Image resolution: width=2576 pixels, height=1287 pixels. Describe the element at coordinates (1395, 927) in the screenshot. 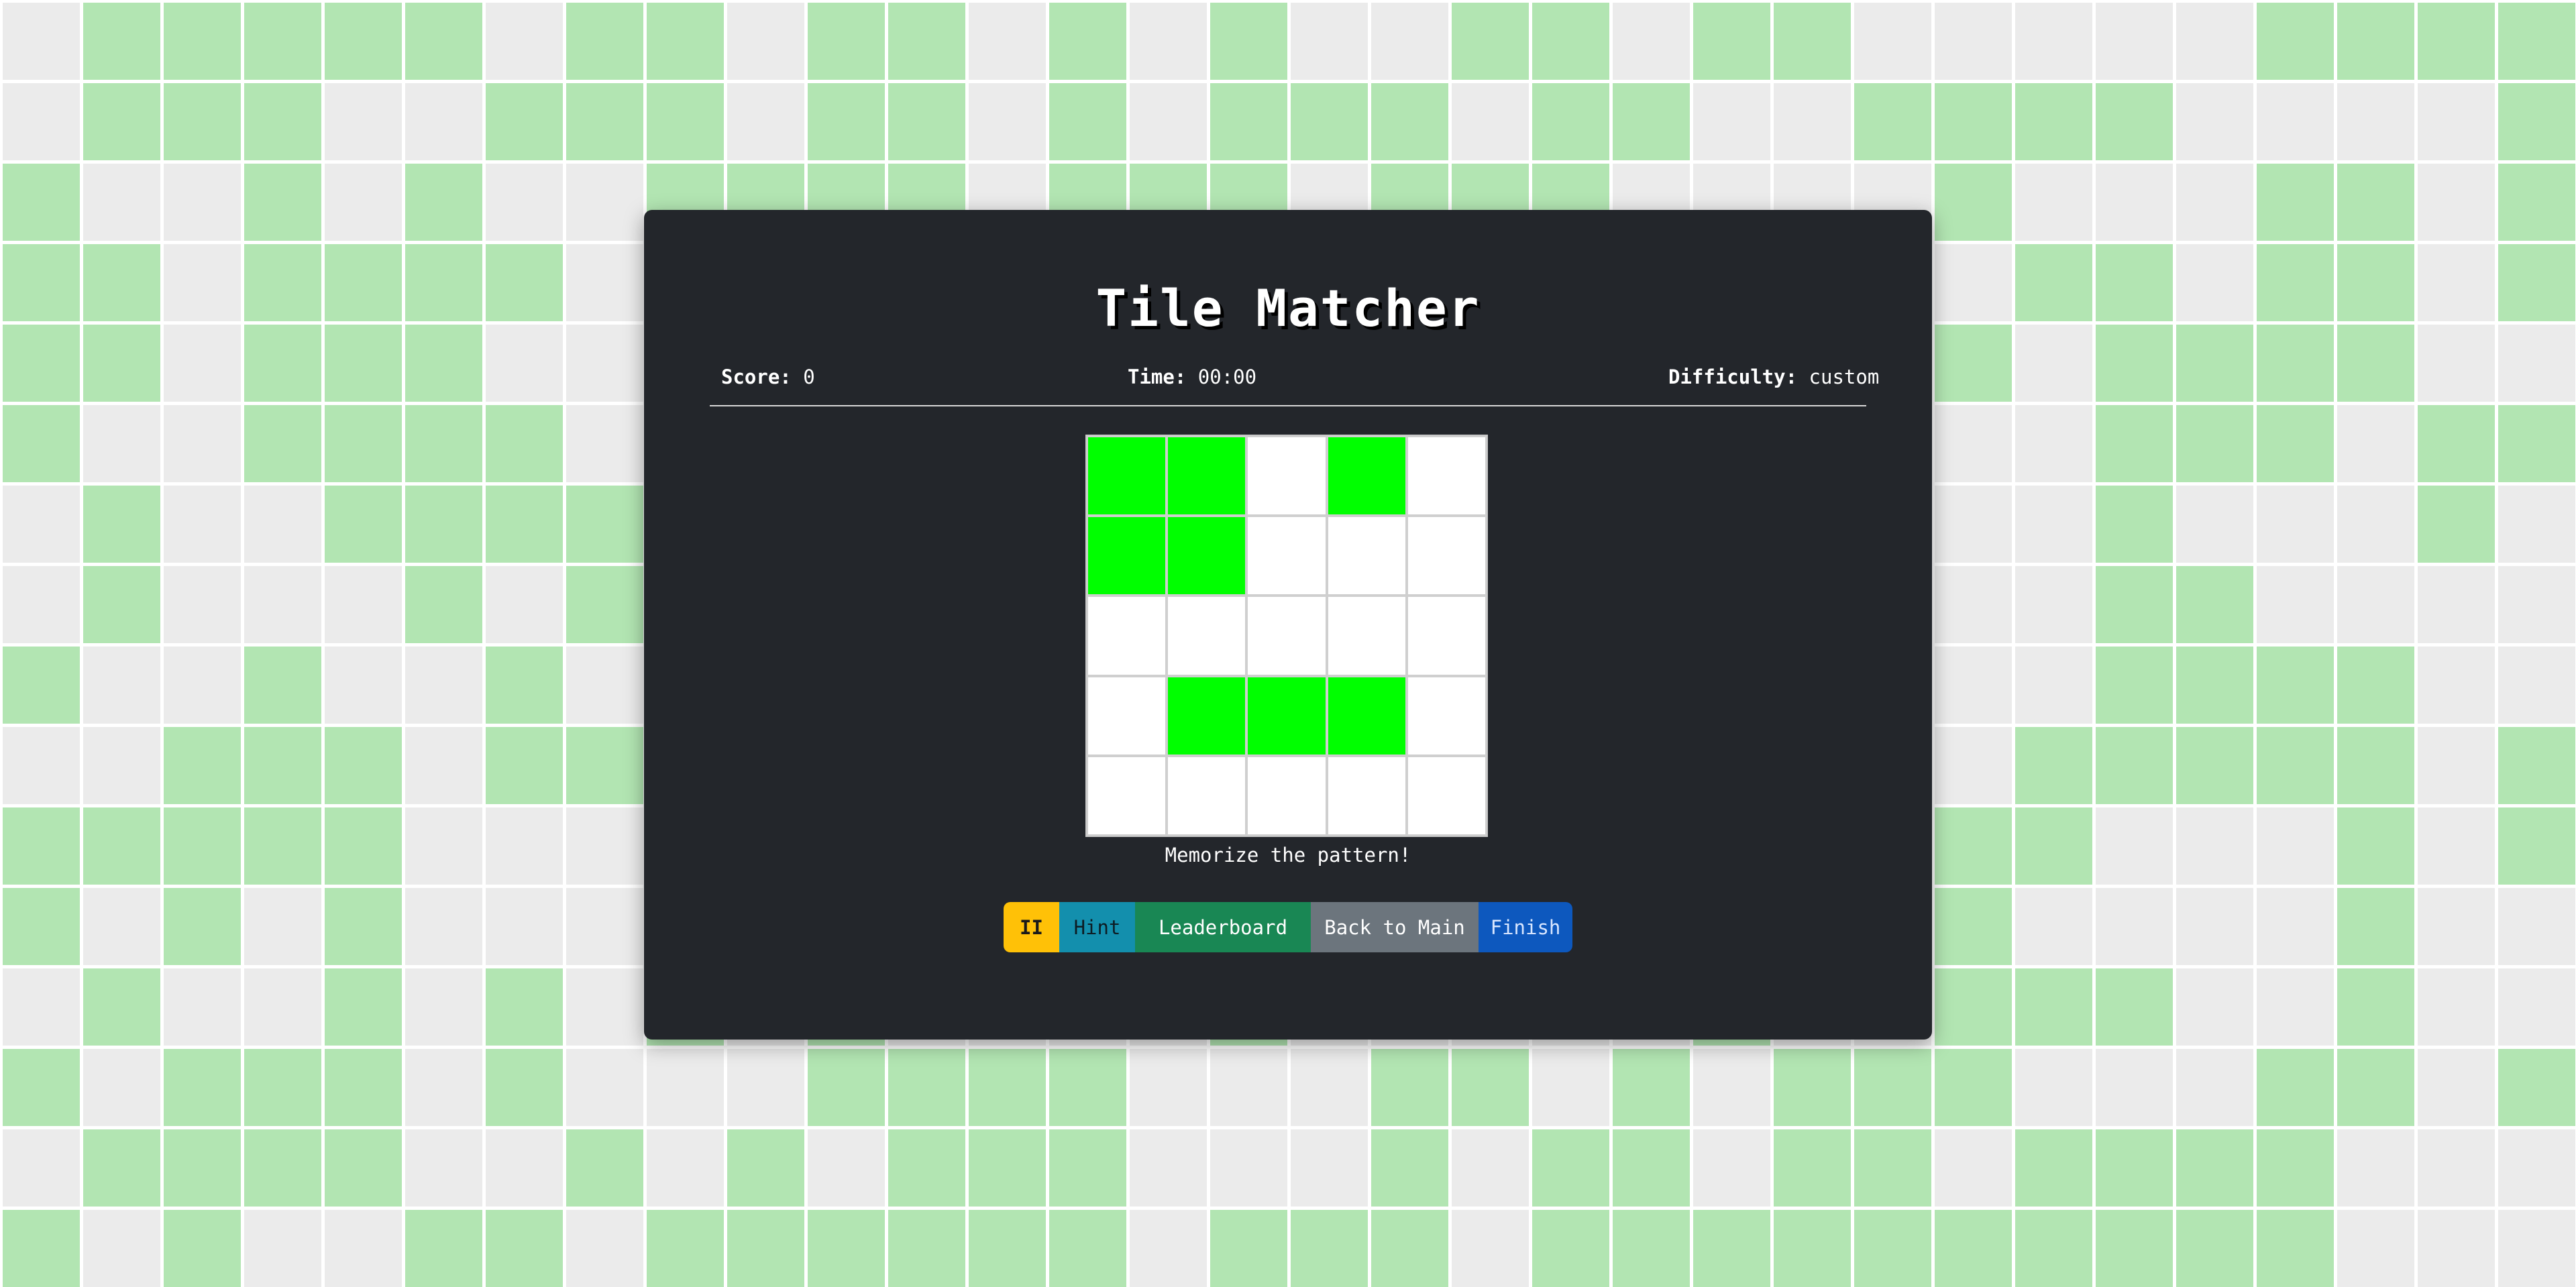

I see `back-to-main-button: Back to Main` at that location.